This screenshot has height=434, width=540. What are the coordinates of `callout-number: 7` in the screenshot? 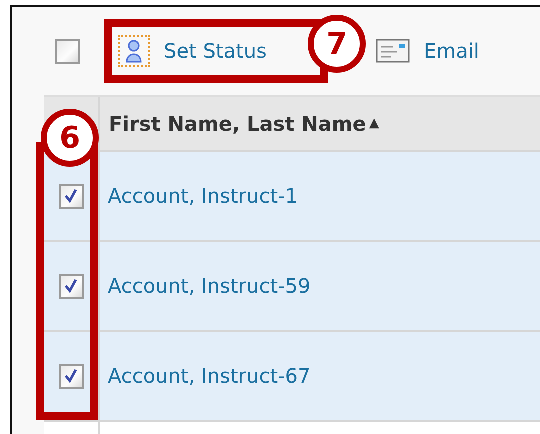 It's located at (337, 44).